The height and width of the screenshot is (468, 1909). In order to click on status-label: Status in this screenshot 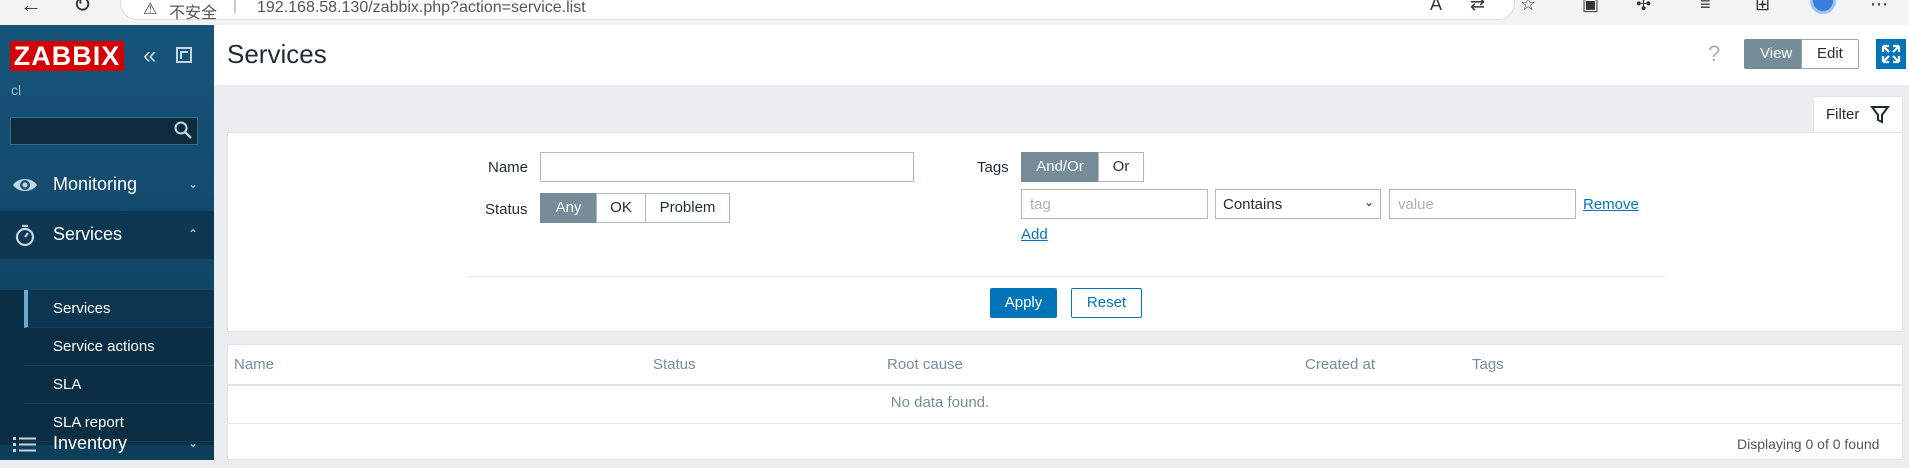, I will do `click(506, 209)`.